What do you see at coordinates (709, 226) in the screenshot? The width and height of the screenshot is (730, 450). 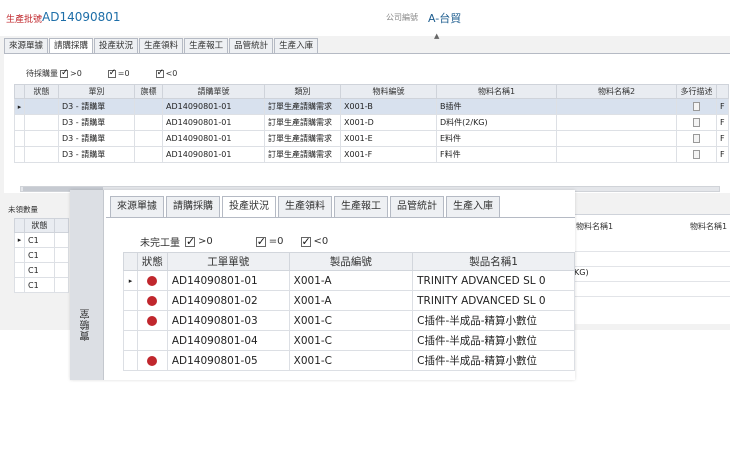 I see `peek-header-2: 物料名稱1` at bounding box center [709, 226].